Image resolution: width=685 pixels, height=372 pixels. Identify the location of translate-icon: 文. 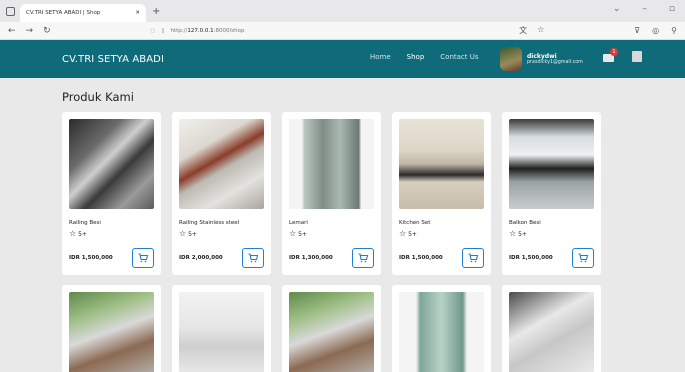
(523, 30).